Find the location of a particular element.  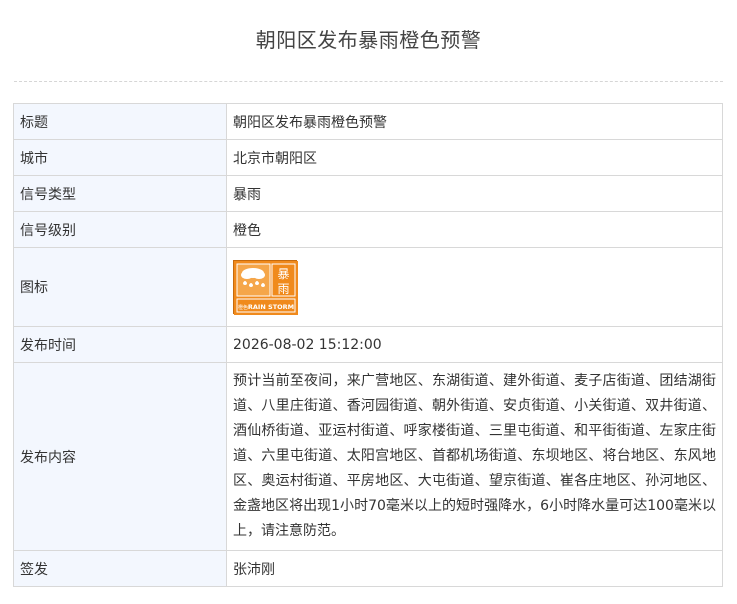

table-row: 签发 张沛刚 is located at coordinates (368, 568).